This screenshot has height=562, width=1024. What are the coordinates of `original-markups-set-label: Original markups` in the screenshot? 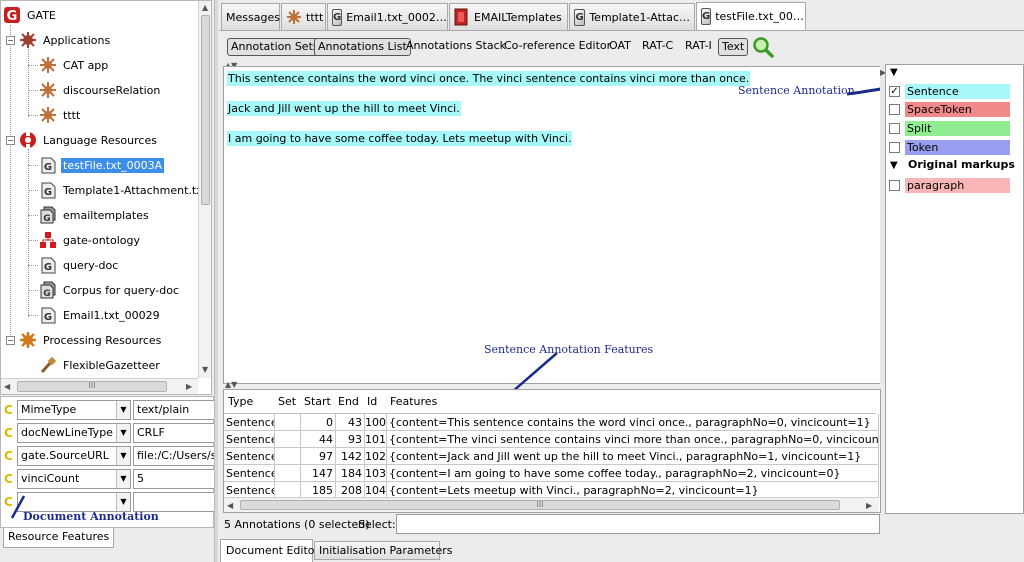 It's located at (961, 164).